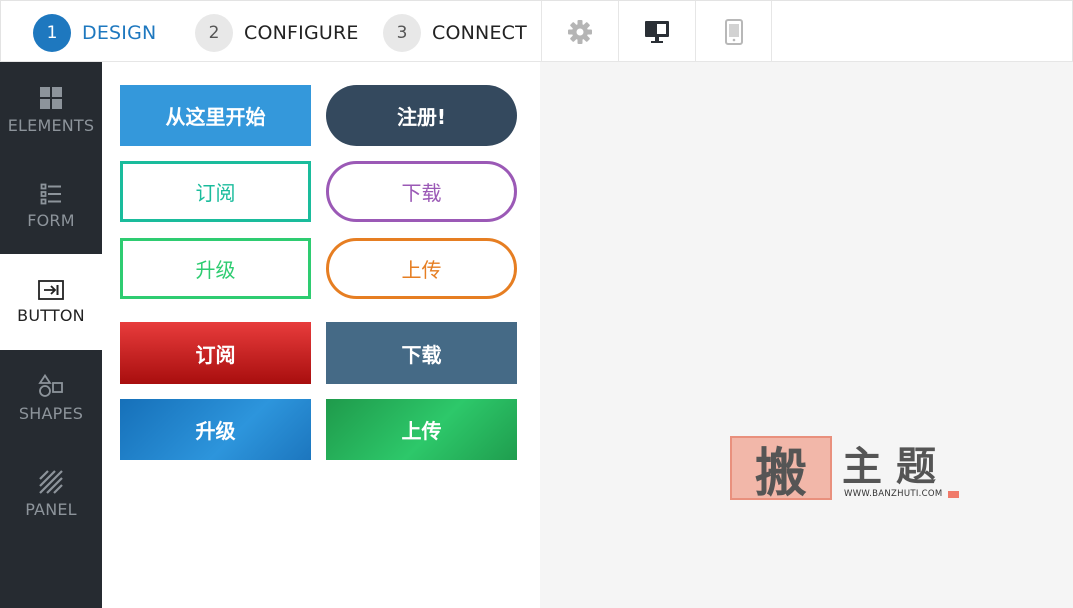 The width and height of the screenshot is (1073, 608). I want to click on top-stepper-bar: 1 DESIGN 2 CONFIGURE 3 CONNECT, so click(536, 31).